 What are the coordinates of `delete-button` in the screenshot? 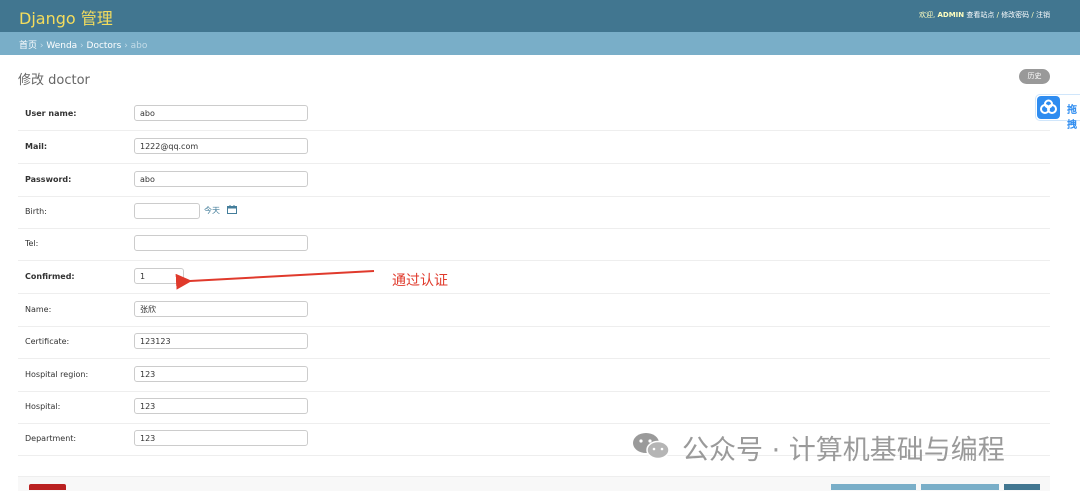 It's located at (47, 487).